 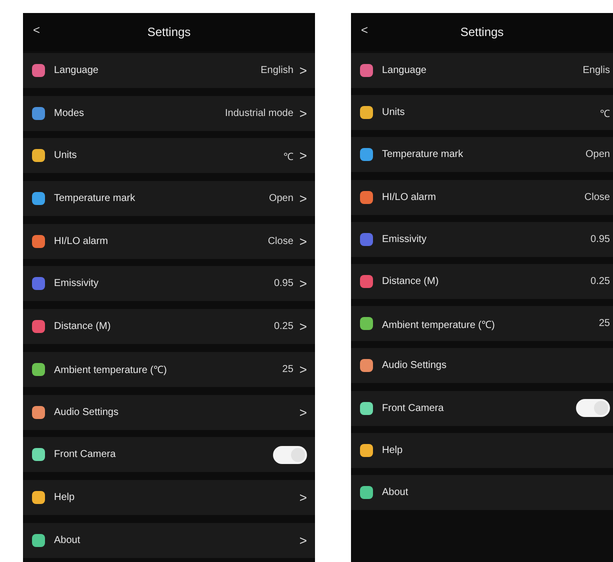 What do you see at coordinates (596, 70) in the screenshot?
I see `setting-value: Englis` at bounding box center [596, 70].